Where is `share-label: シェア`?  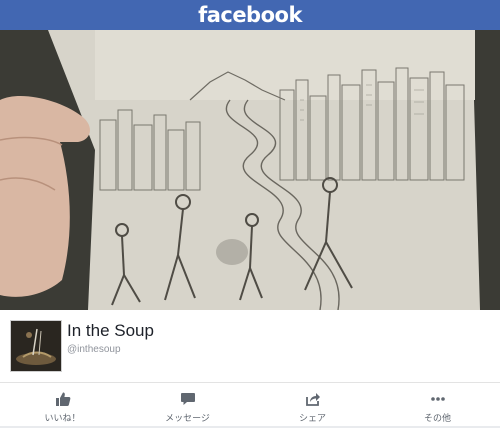
share-label: シェア is located at coordinates (312, 419).